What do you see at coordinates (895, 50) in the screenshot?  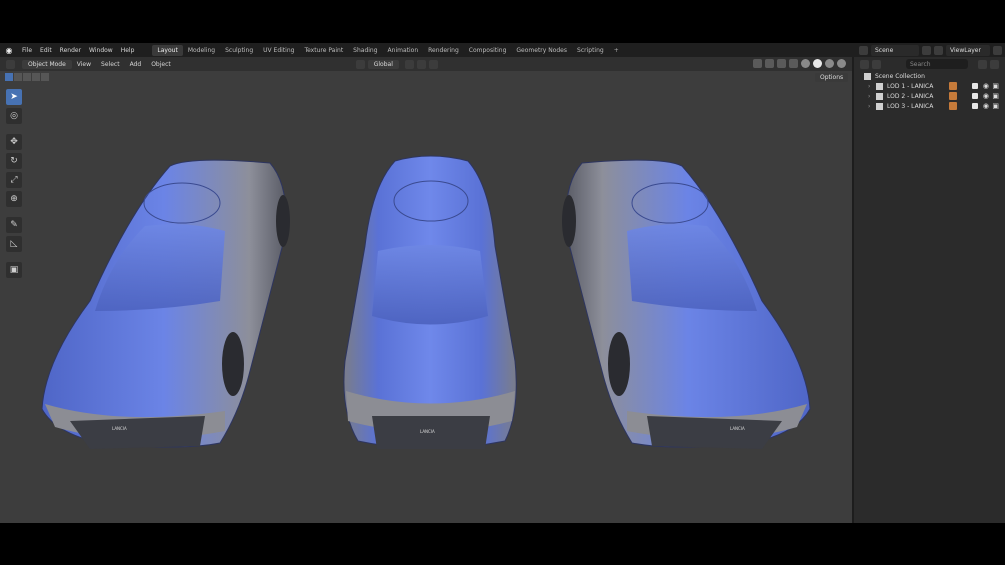 I see `scene-field: Scene` at bounding box center [895, 50].